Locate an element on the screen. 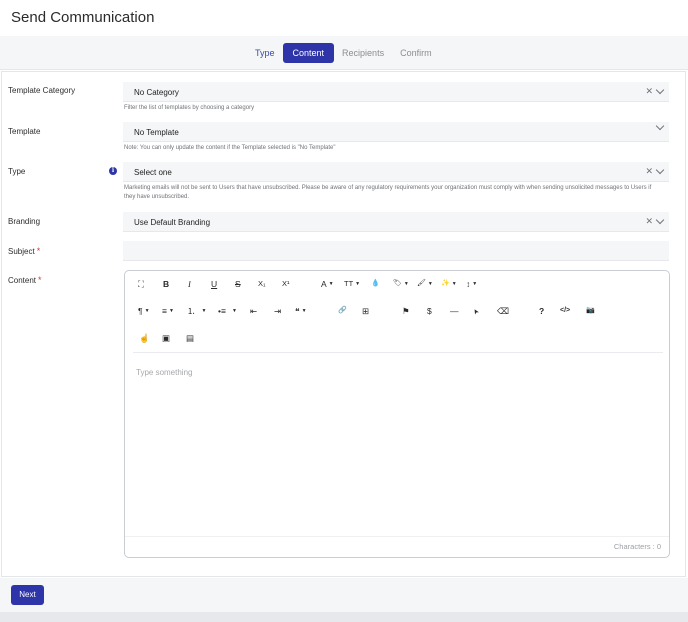 This screenshot has width=688, height=622. page-title: Send Communication is located at coordinates (83, 17).